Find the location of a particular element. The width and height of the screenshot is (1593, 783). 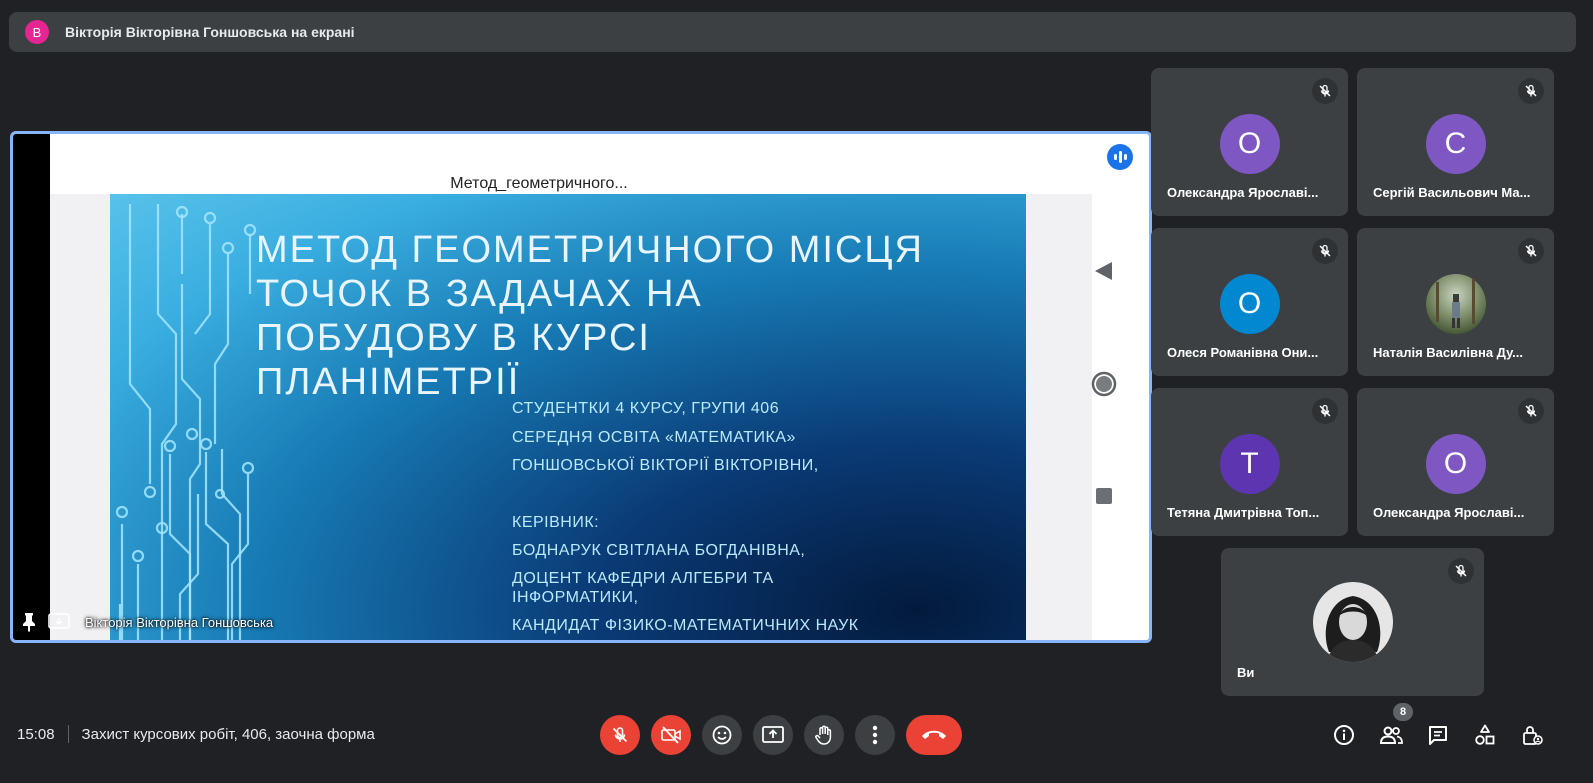

host-controls-button is located at coordinates (1532, 735).